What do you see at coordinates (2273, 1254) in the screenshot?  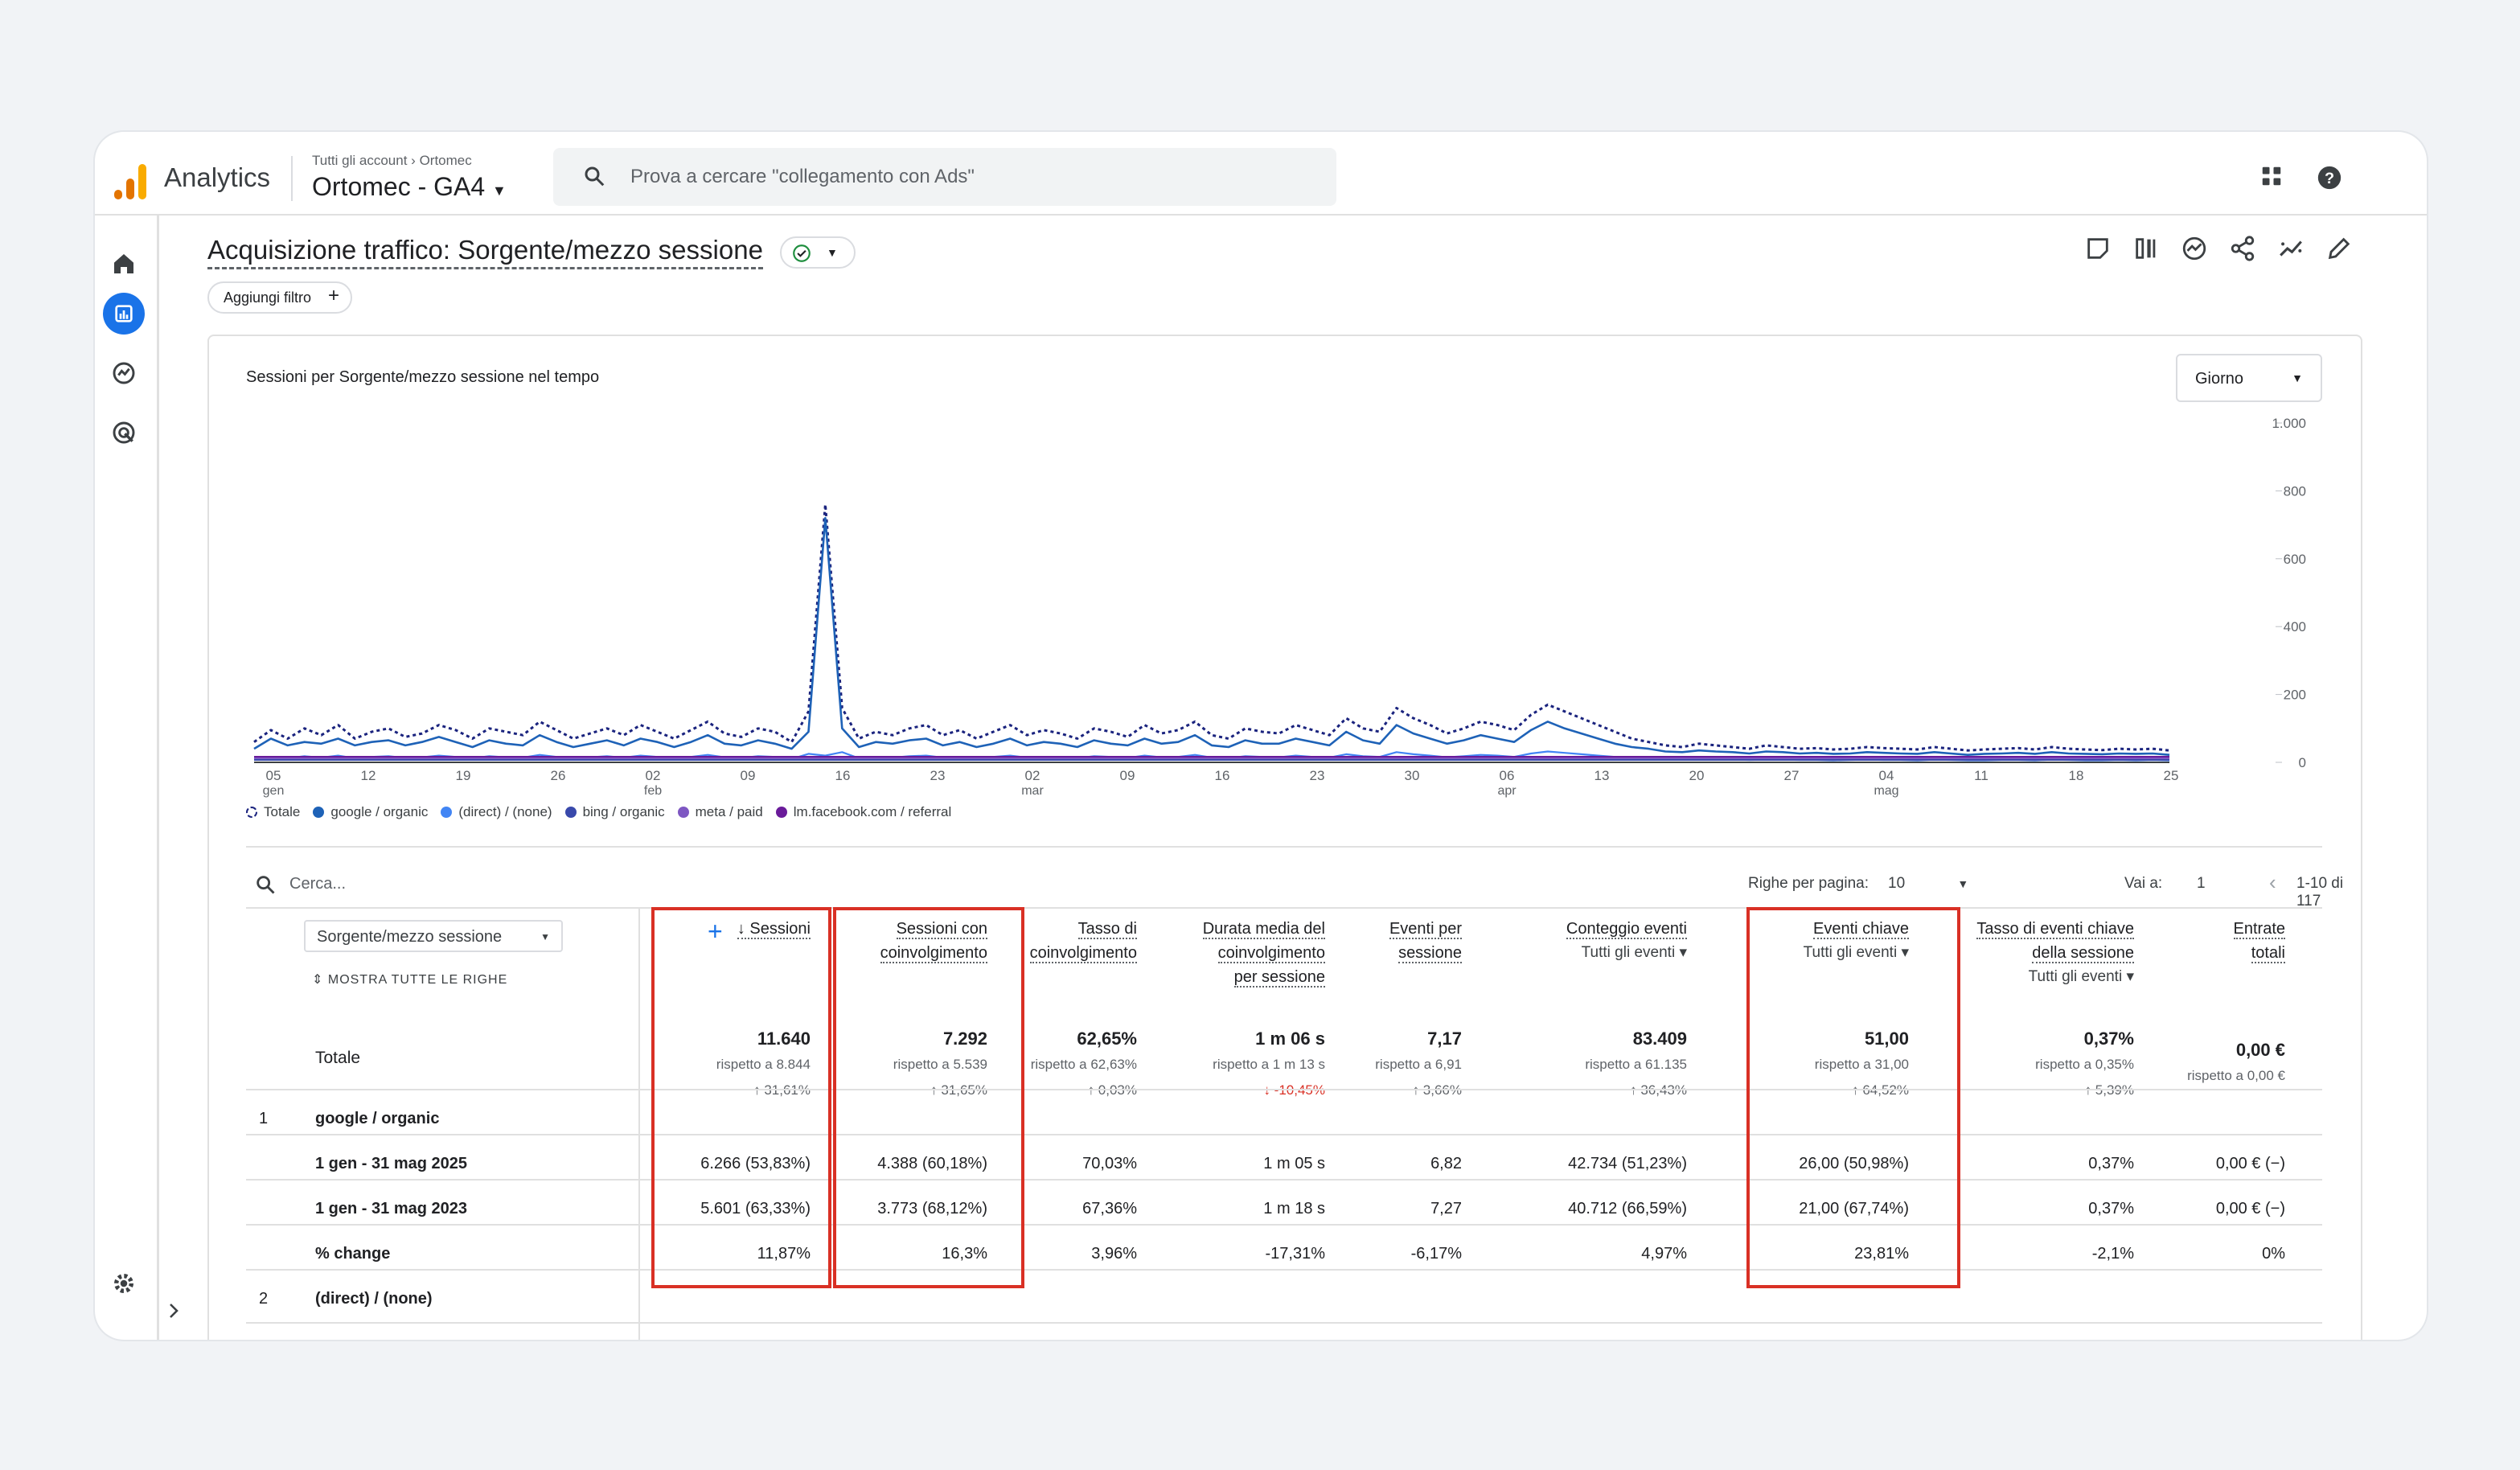 I see `table-cell: 0%` at bounding box center [2273, 1254].